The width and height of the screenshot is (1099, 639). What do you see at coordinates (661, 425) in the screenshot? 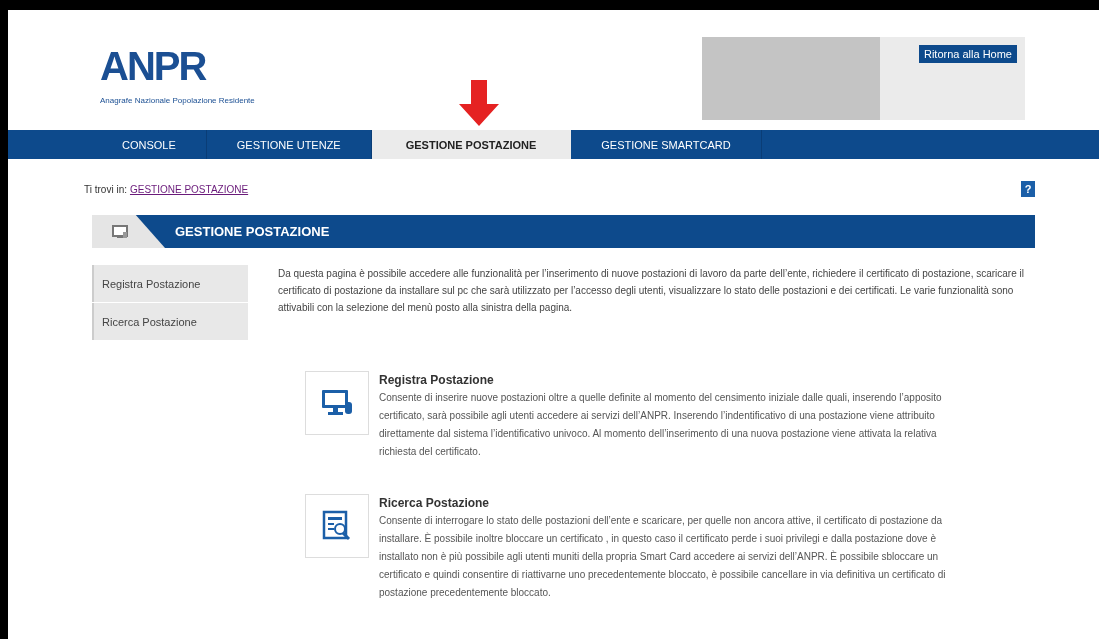
I see `feature-description: Consente di inserire nuove postazioni oltre a quelle definite al momento del censimento iniziale dalle quali, inserendo l’apposito certificato, sarà possibile agli utenti accedere ai servizi dell’ANPR. Inserendo l’indentificativo di una postazione viene attribuito direttamente dal sistema l’identificativo univoco. Al momento dell’inserimento di una nuova postazione viene attivata la relativa richiesta del certificato.` at bounding box center [661, 425].